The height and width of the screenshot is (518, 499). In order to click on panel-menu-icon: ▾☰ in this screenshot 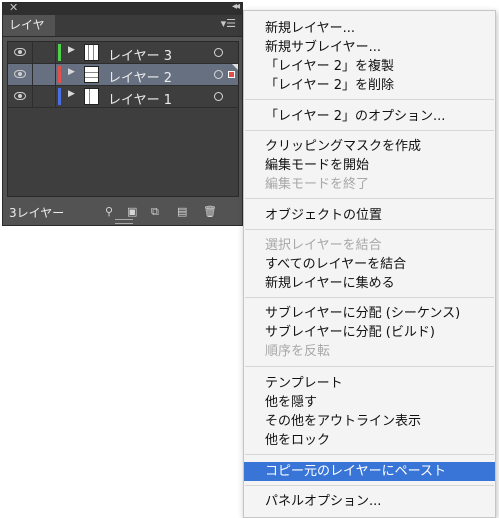, I will do `click(228, 23)`.